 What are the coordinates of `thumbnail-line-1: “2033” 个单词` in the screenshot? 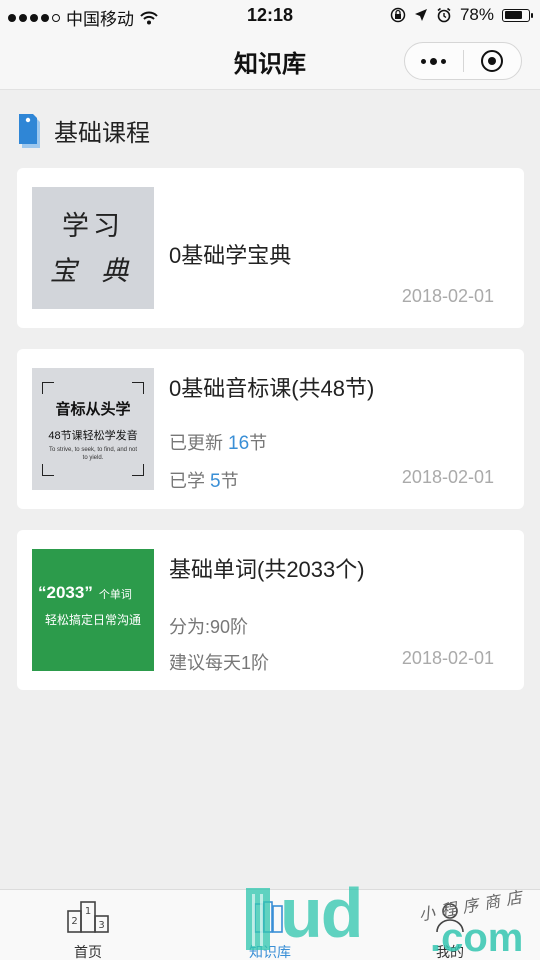 It's located at (85, 593).